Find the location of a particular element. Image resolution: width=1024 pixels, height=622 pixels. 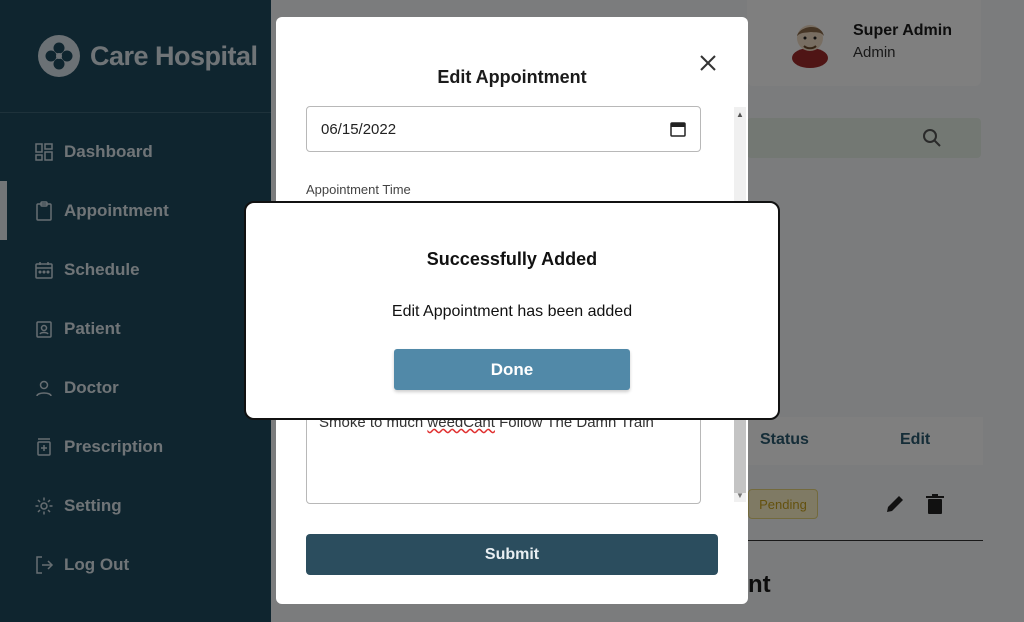

appointment-date-input: 06/15/2022 is located at coordinates (503, 129).